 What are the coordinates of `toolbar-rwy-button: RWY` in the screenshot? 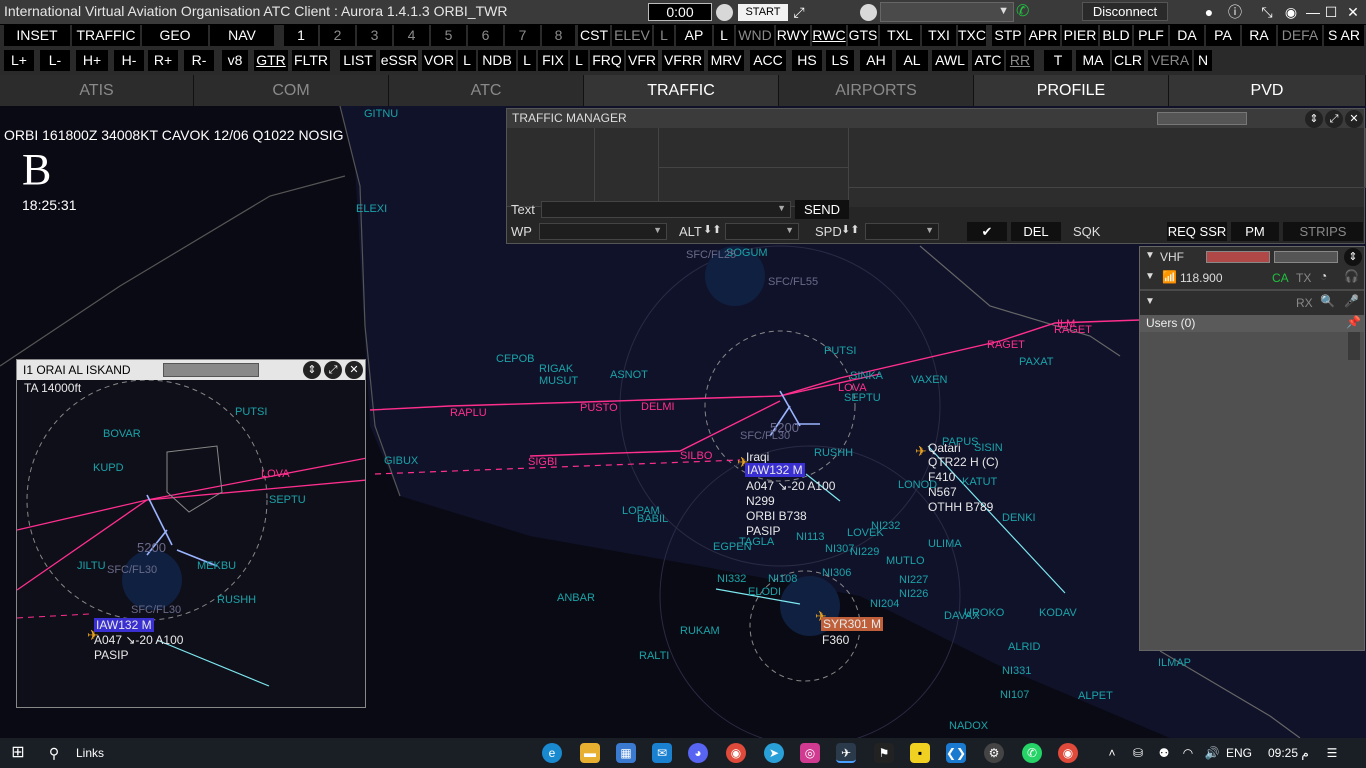 It's located at (793, 35).